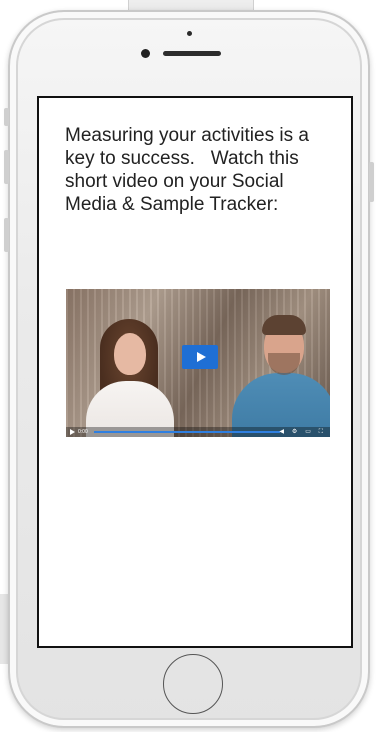  What do you see at coordinates (371, 182) in the screenshot?
I see `power-button` at bounding box center [371, 182].